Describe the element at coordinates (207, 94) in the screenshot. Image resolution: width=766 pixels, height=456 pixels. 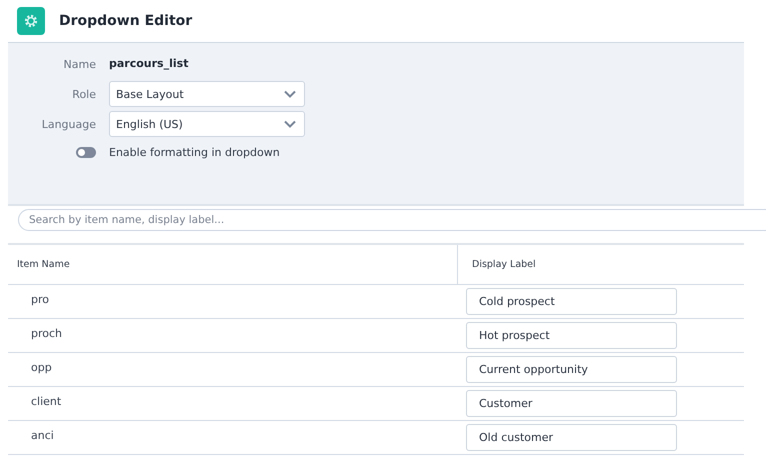
I see `dropdown: Base Layout` at that location.